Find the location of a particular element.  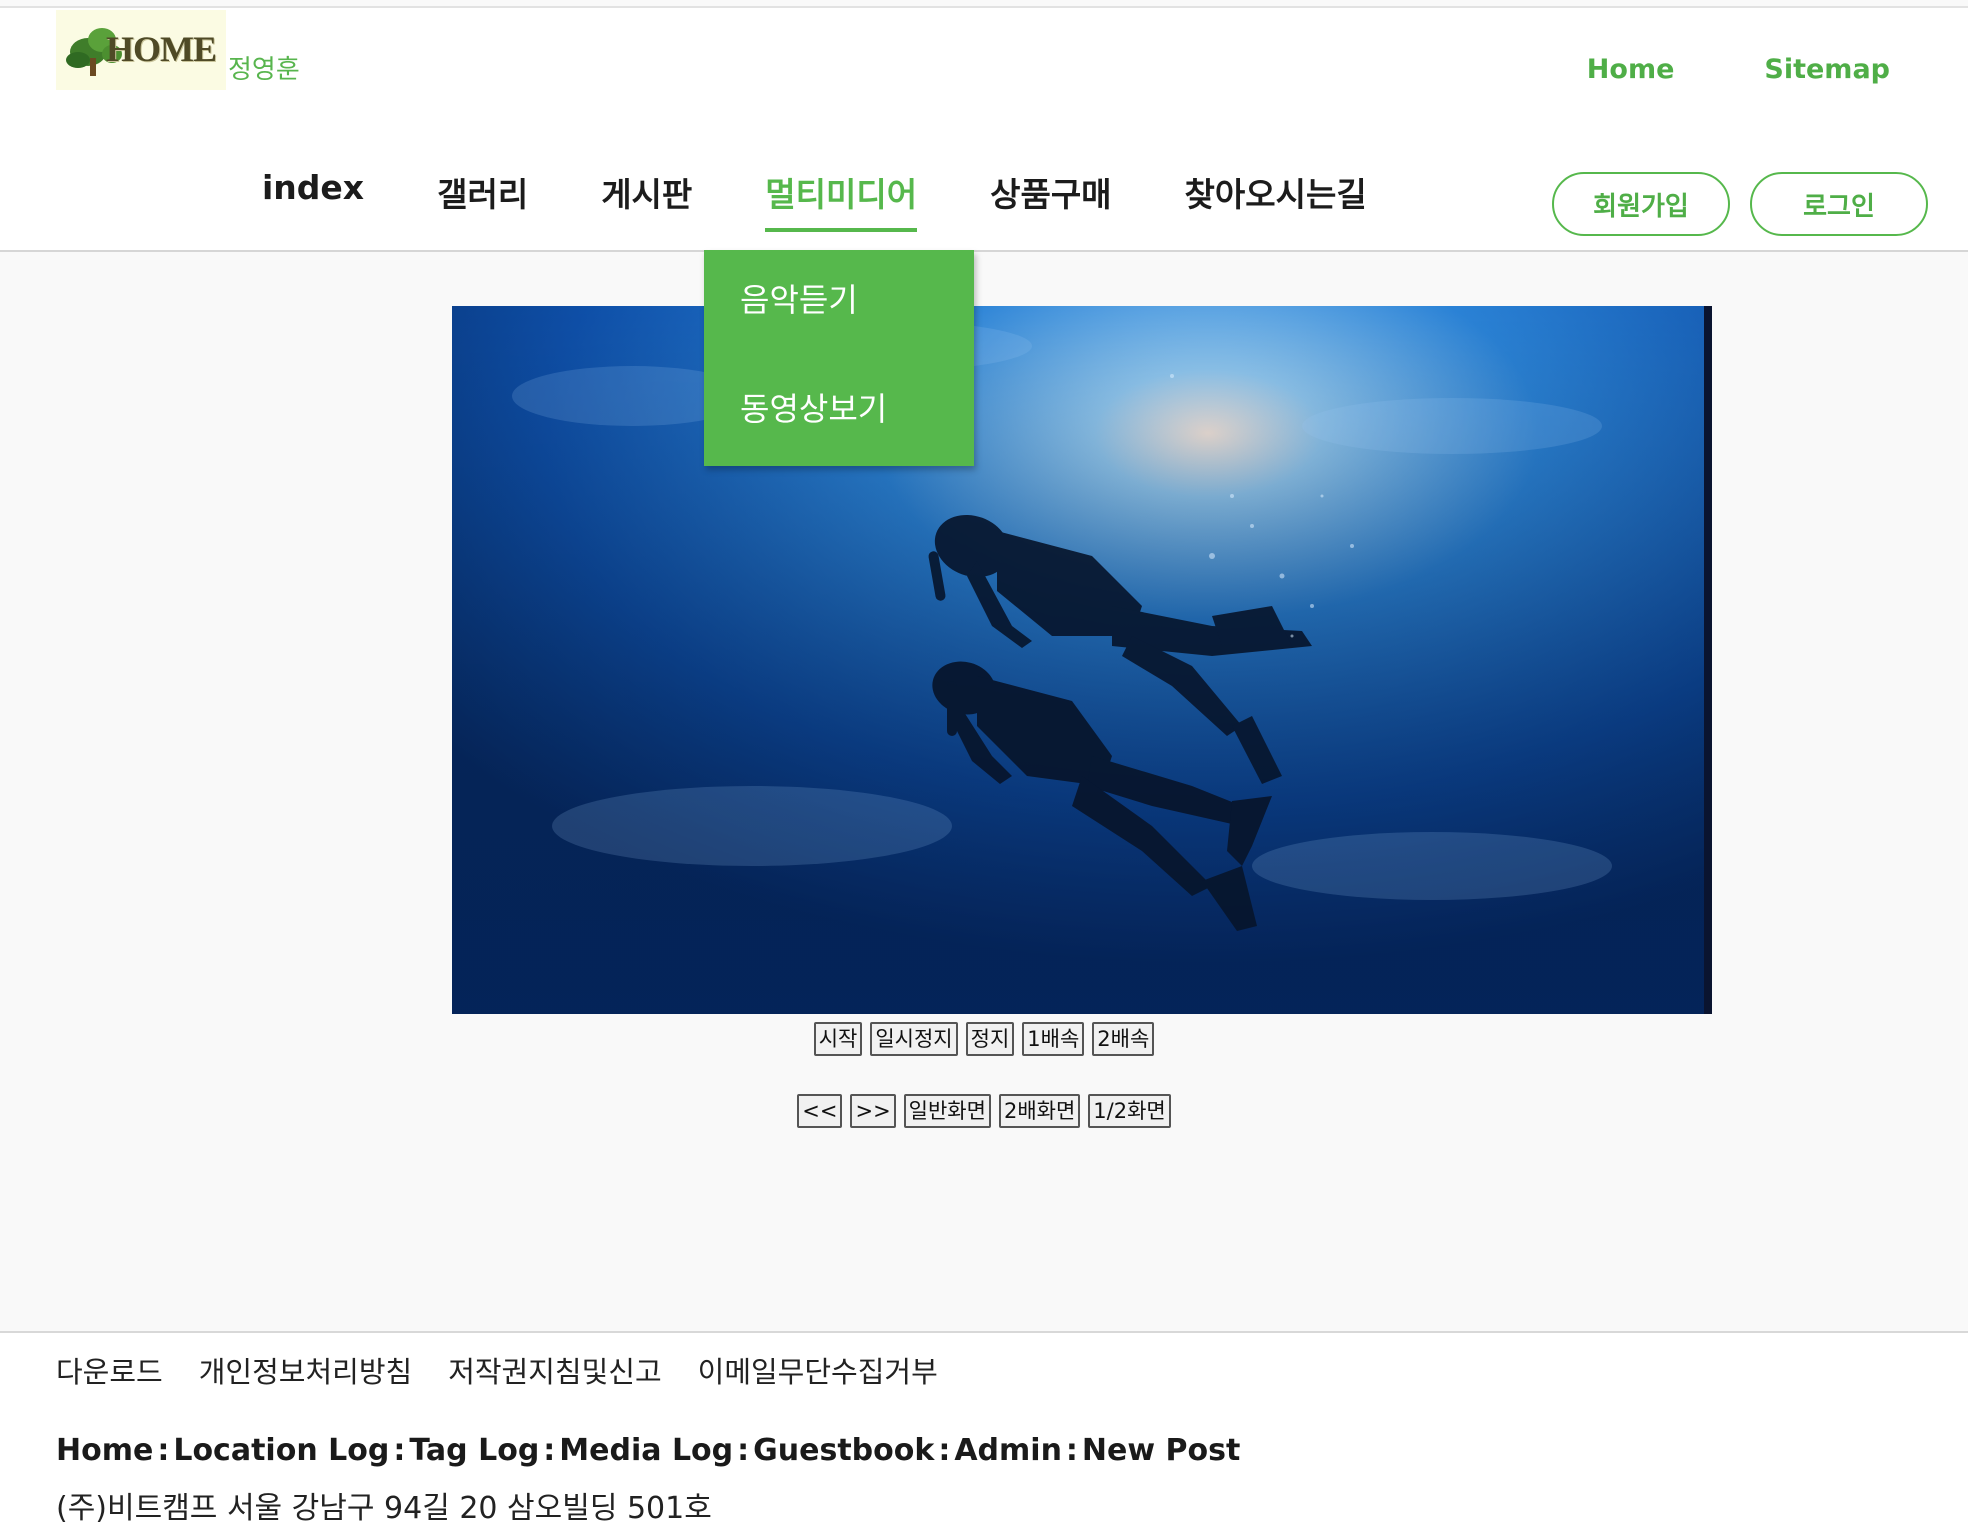

play-button: 시작 is located at coordinates (838, 1039).